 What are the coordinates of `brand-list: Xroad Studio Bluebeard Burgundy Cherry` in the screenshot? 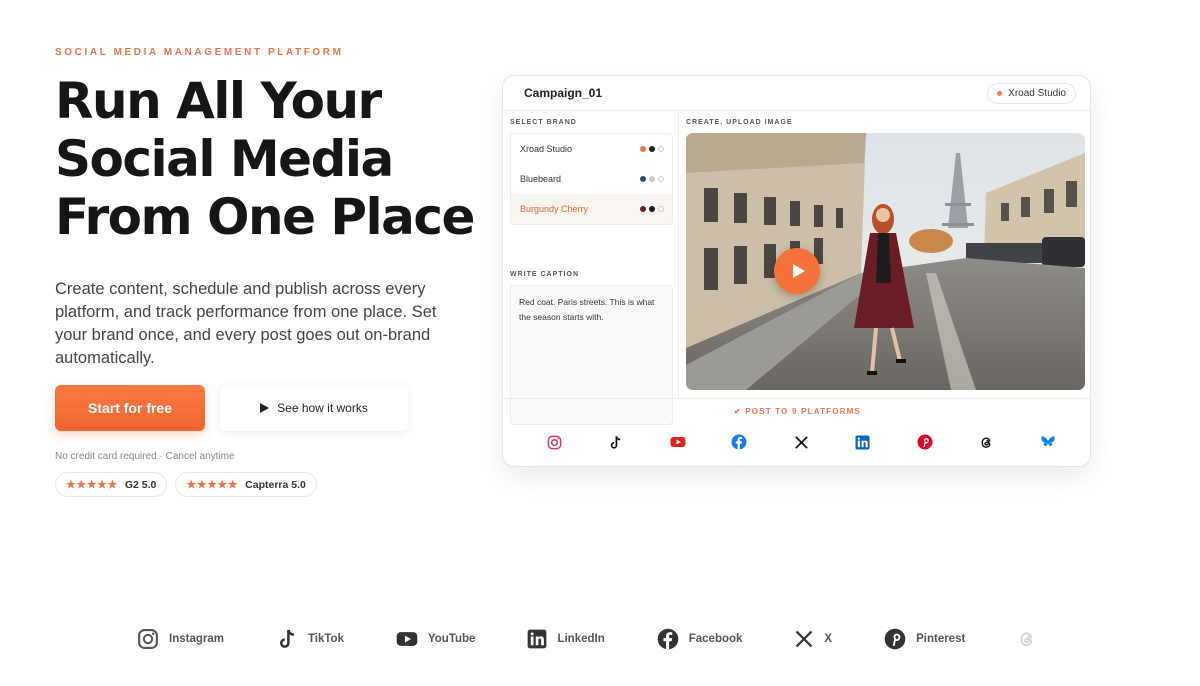 It's located at (591, 179).